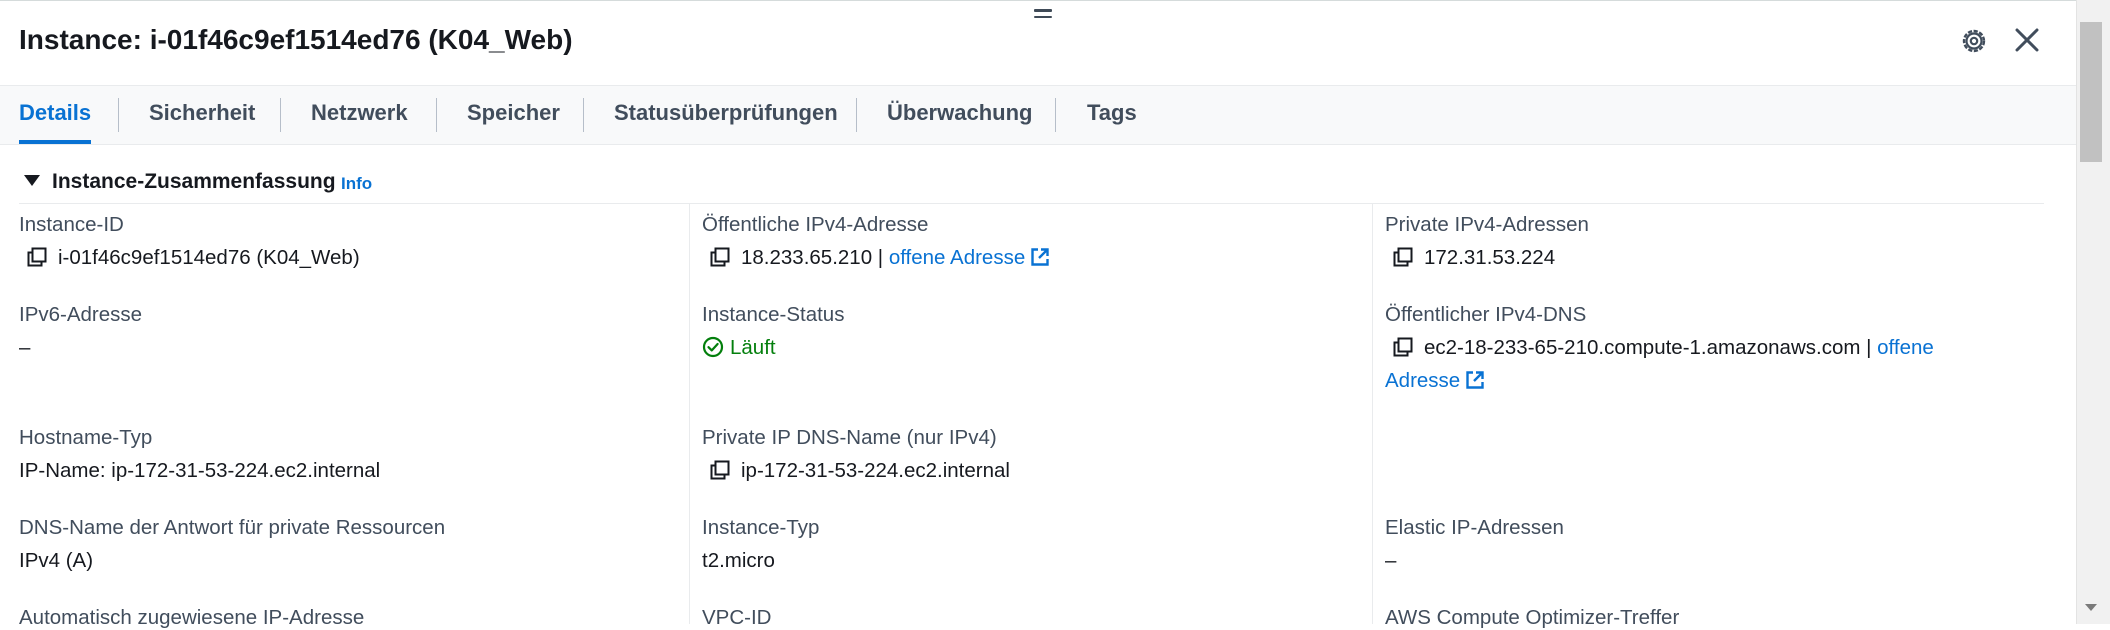 Image resolution: width=2110 pixels, height=630 pixels. What do you see at coordinates (815, 224) in the screenshot?
I see `public-ipv4-label: Öffentliche IPv4-Adresse` at bounding box center [815, 224].